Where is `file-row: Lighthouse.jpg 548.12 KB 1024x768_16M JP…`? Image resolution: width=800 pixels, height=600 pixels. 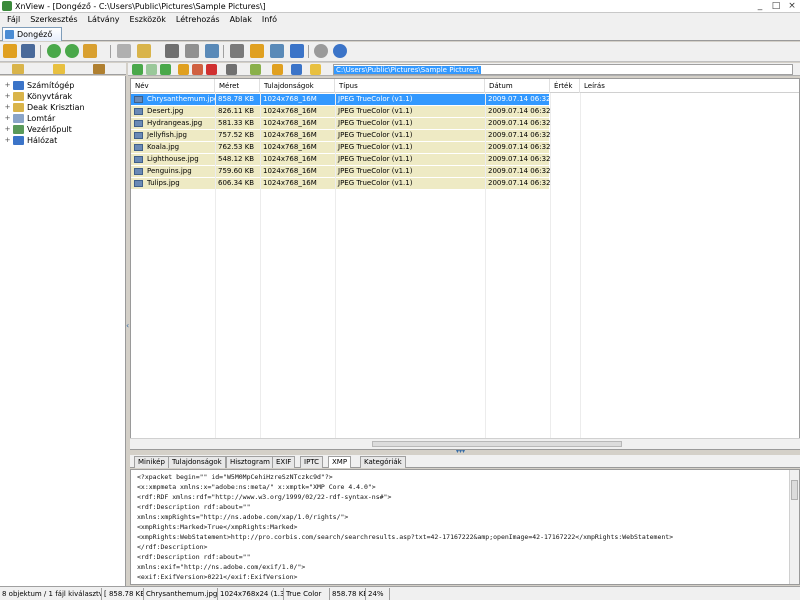
file-row: Lighthouse.jpg 548.12 KB 1024x768_16M JP… is located at coordinates (340, 159).